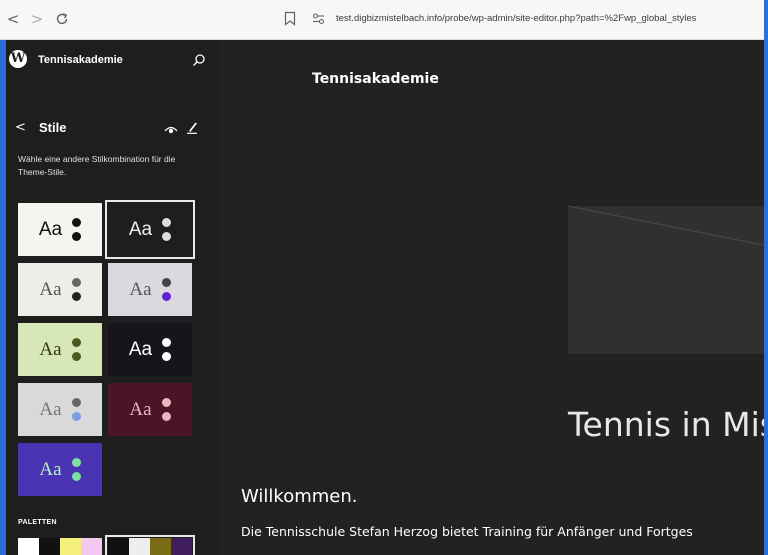 Image resolution: width=768 pixels, height=555 pixels. Describe the element at coordinates (80, 60) in the screenshot. I see `site-title: Tennisakademie` at that location.